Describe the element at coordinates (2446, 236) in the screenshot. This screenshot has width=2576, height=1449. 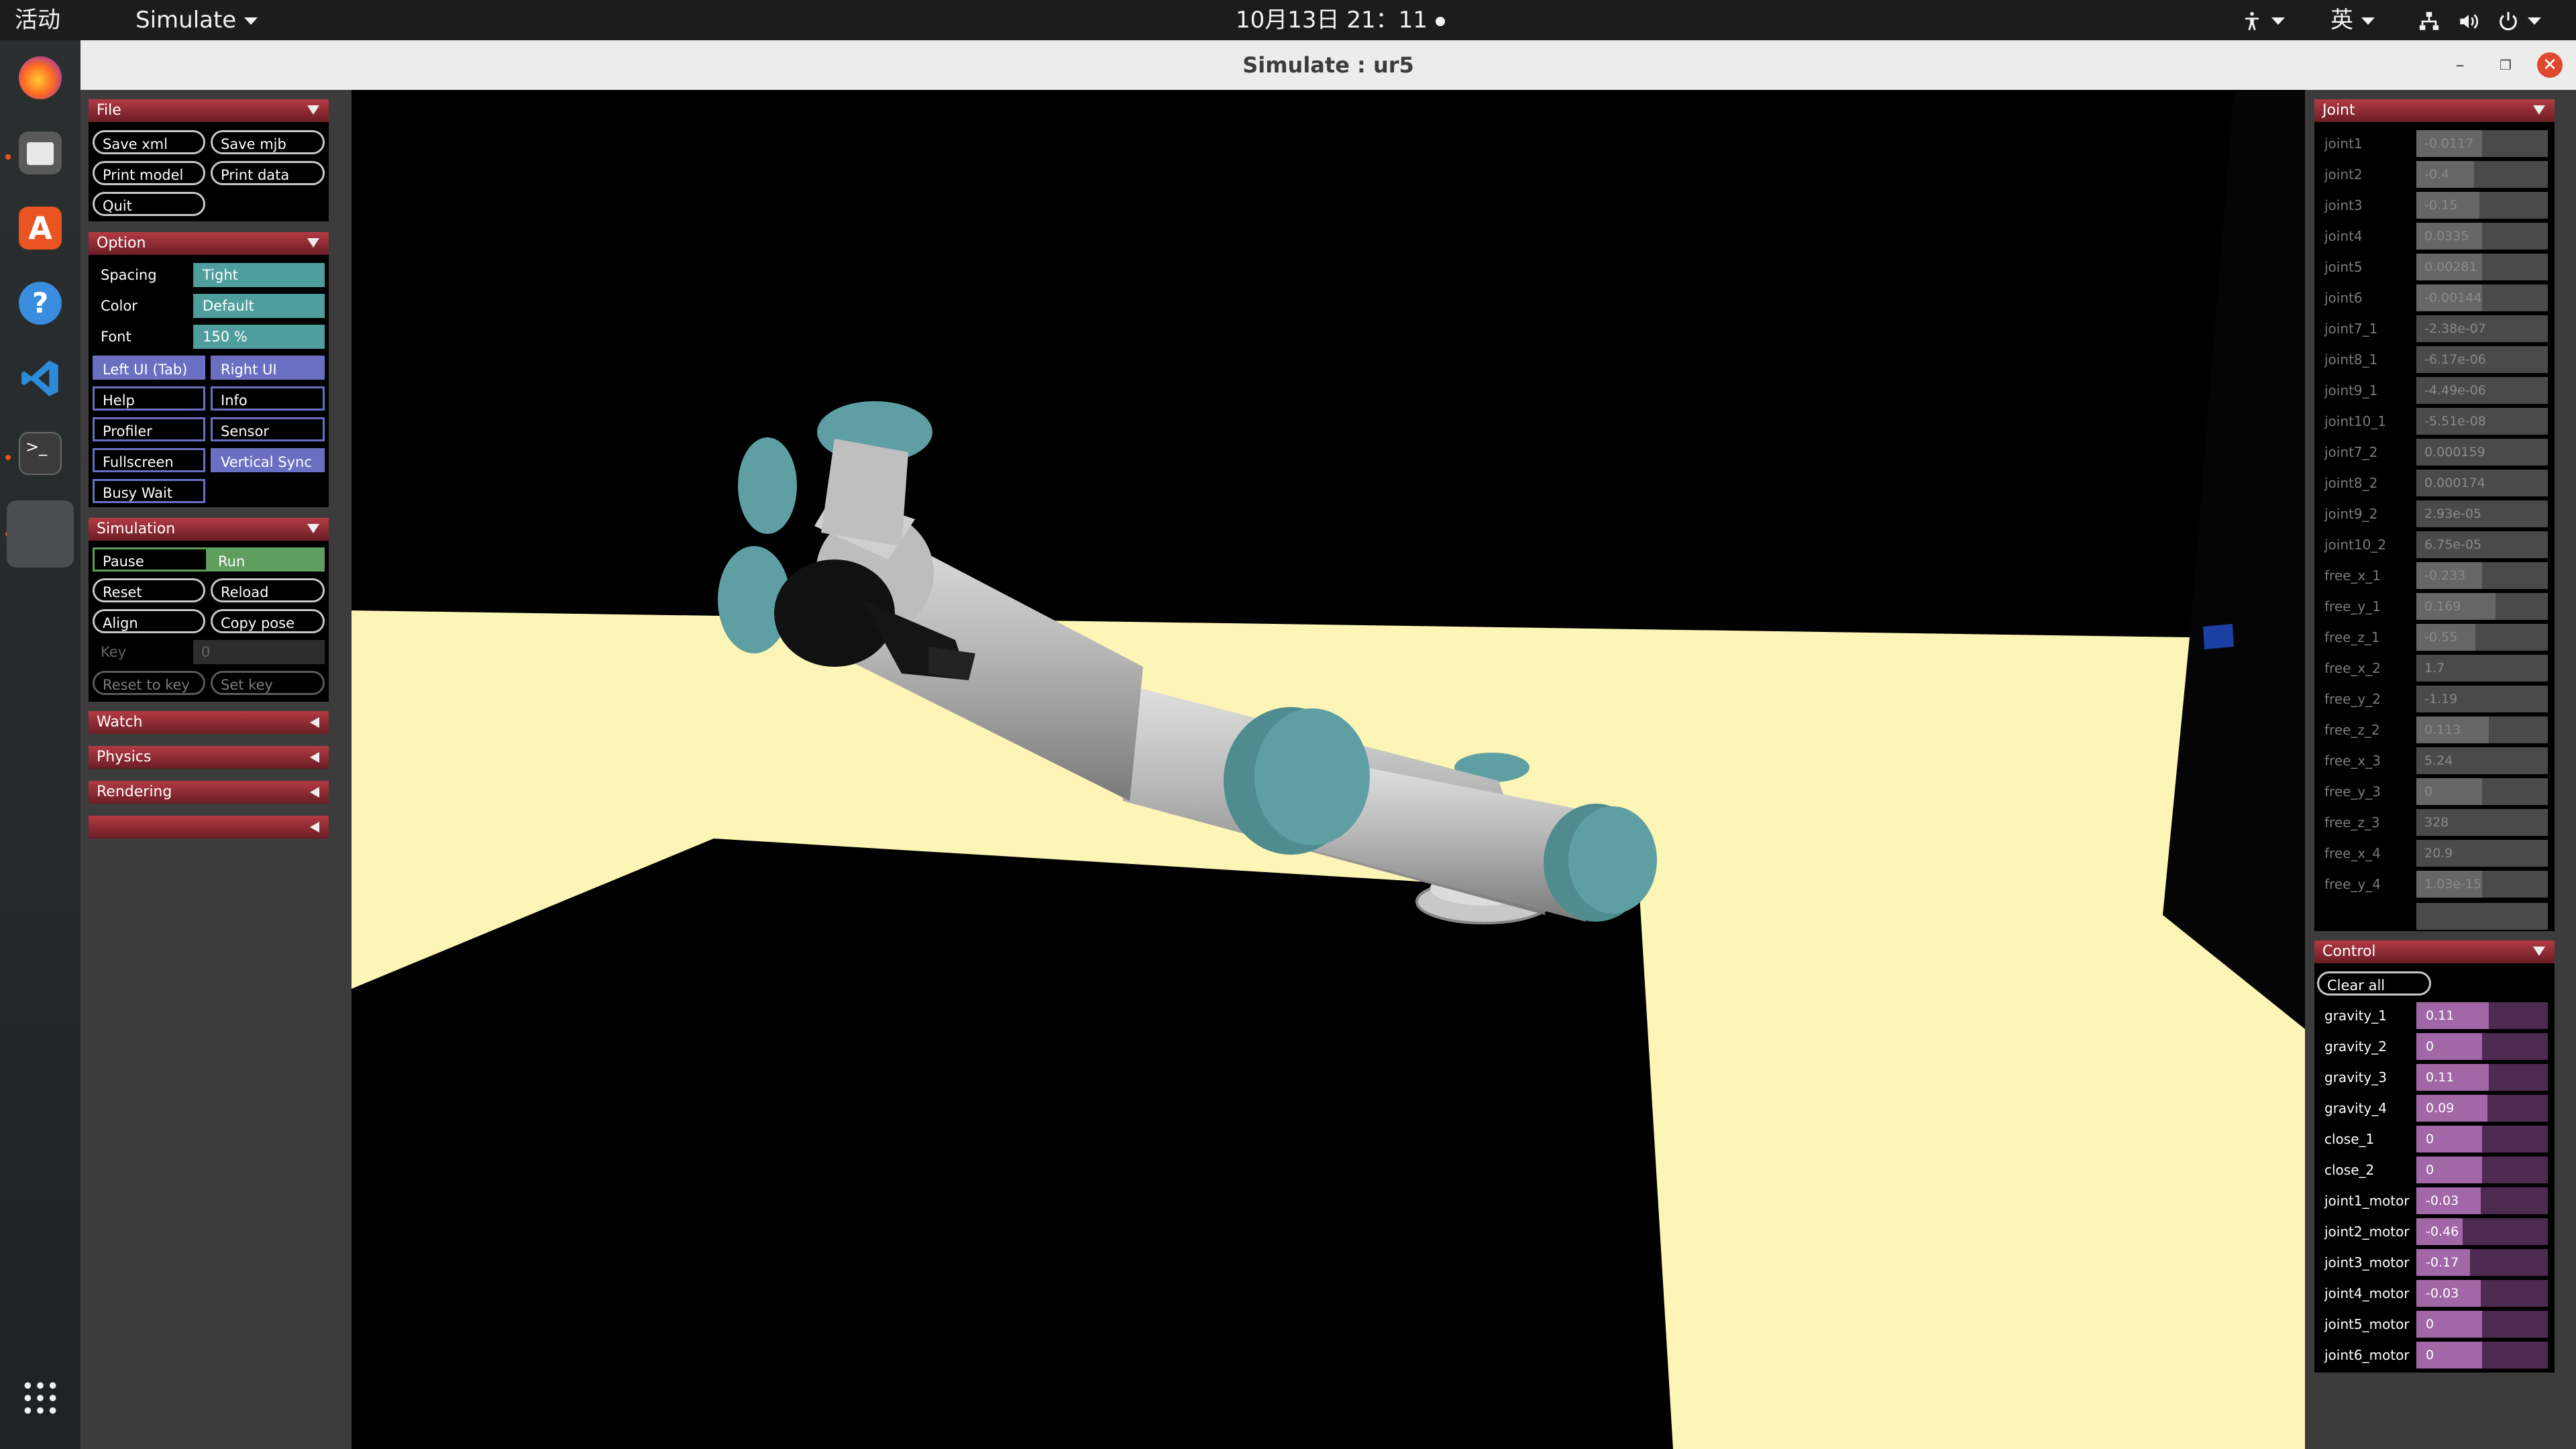
I see `joint-value: 0.0335` at that location.